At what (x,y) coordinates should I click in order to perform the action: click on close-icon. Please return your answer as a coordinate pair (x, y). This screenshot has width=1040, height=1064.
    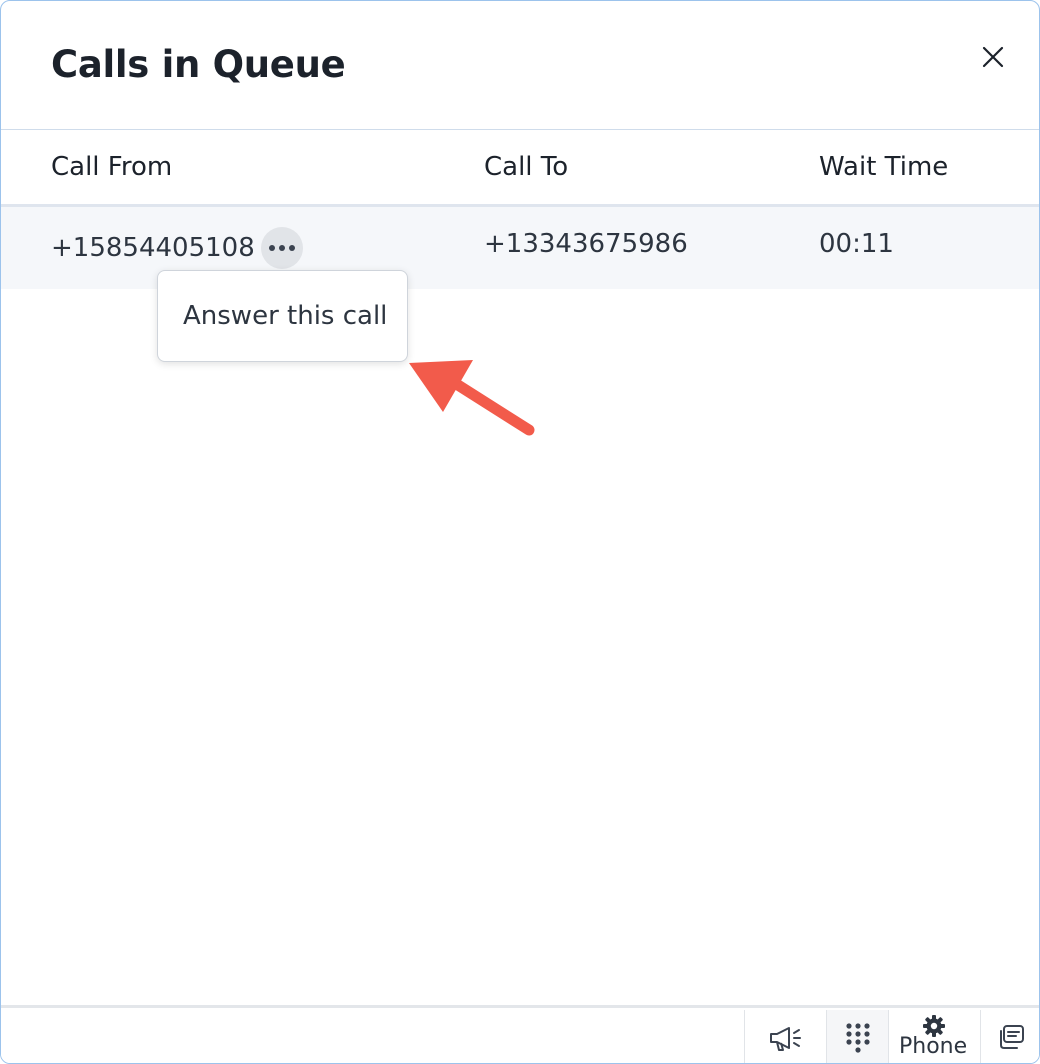
    Looking at the image, I should click on (993, 57).